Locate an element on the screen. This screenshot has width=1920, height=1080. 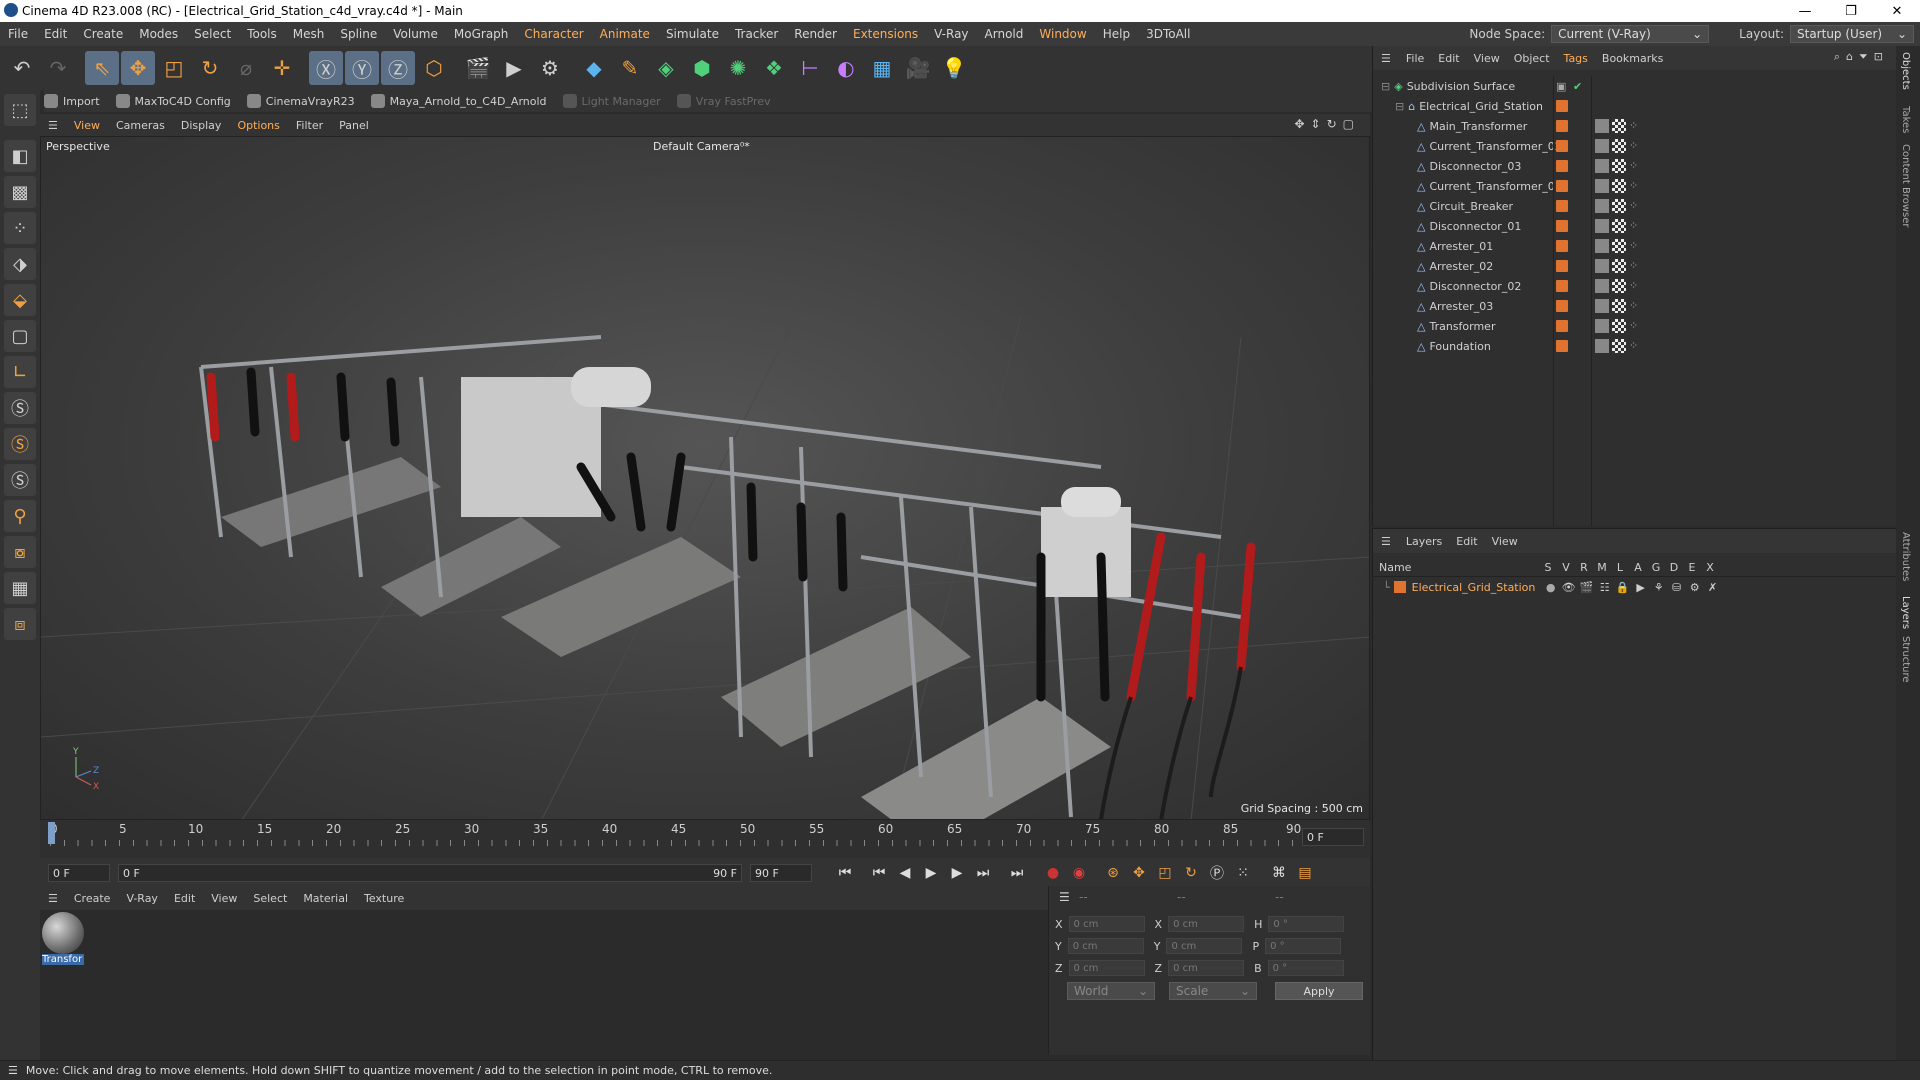
plugin-maya-arnold: Maya_Arnold_to_C4D_Arnold is located at coordinates (458, 101).